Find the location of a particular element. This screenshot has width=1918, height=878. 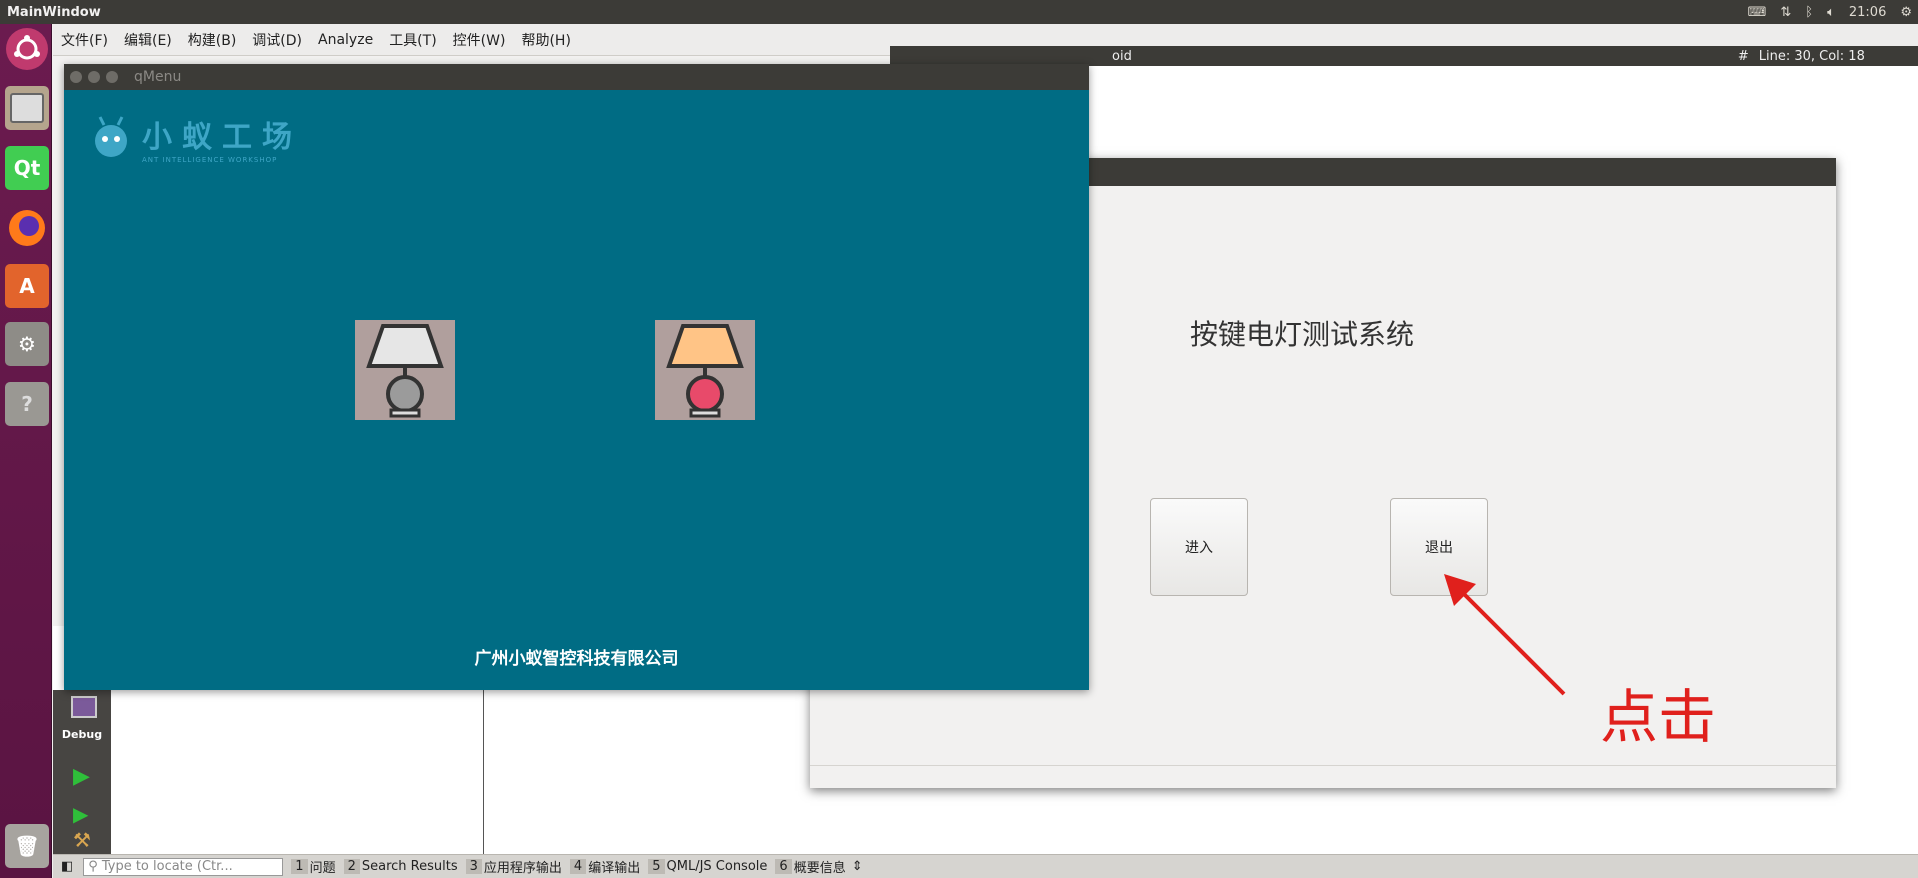

search-icon: ⚲ is located at coordinates (93, 866).